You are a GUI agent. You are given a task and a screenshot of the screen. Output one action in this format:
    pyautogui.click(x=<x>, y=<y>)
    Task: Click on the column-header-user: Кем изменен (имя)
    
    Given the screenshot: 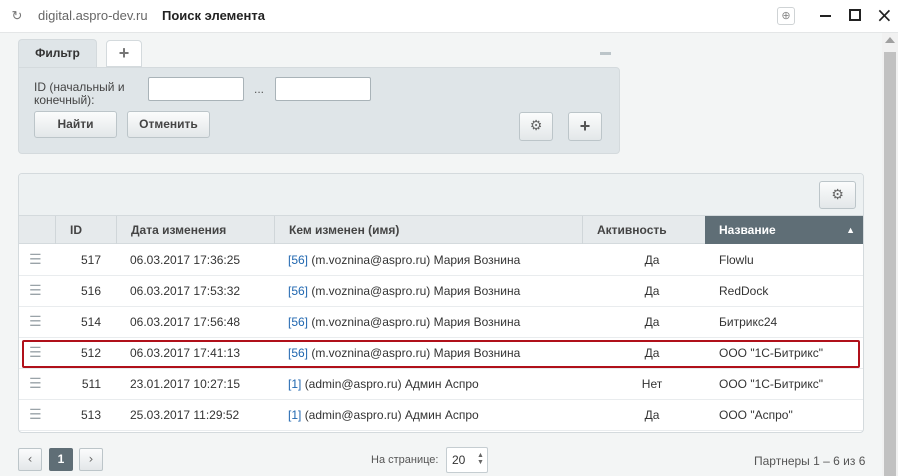 What is the action you would take?
    pyautogui.click(x=428, y=230)
    